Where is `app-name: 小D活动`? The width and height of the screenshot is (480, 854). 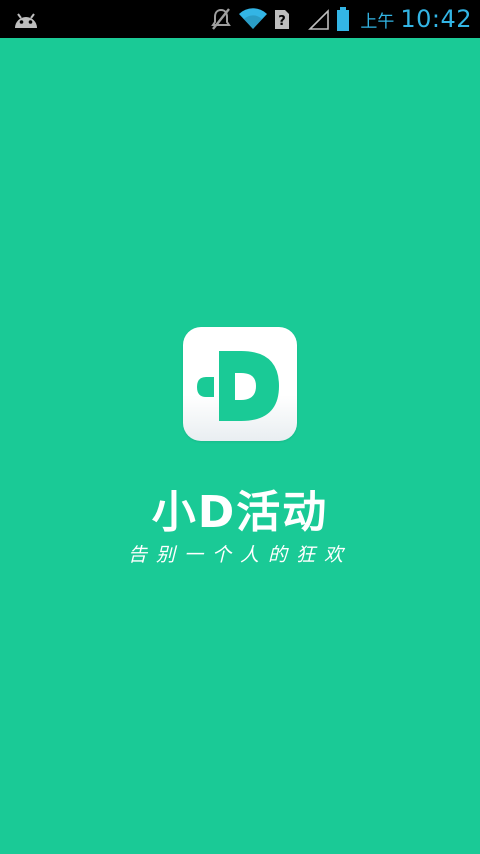 app-name: 小D活动 is located at coordinates (240, 512).